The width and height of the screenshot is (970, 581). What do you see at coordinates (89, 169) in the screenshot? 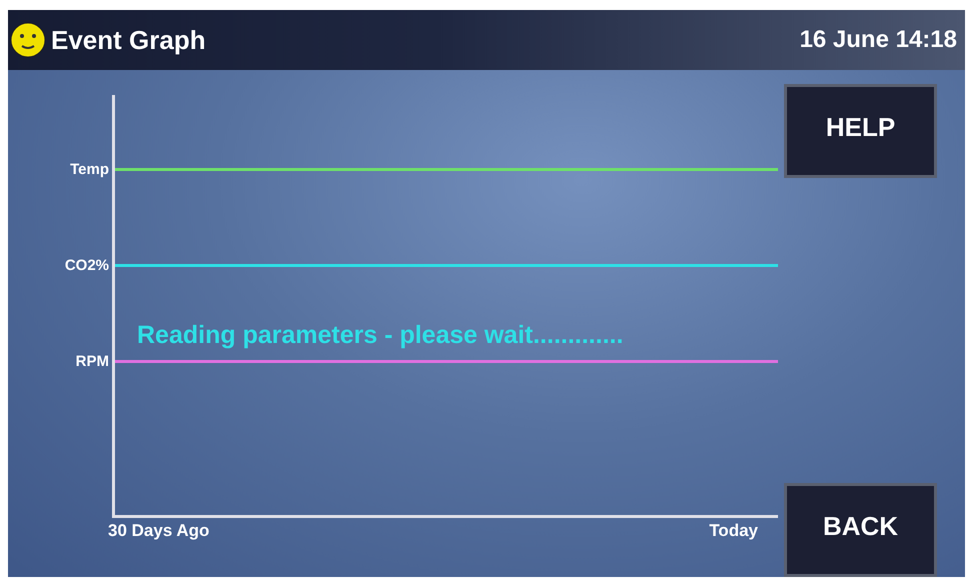
I see `trace-label: Temp` at bounding box center [89, 169].